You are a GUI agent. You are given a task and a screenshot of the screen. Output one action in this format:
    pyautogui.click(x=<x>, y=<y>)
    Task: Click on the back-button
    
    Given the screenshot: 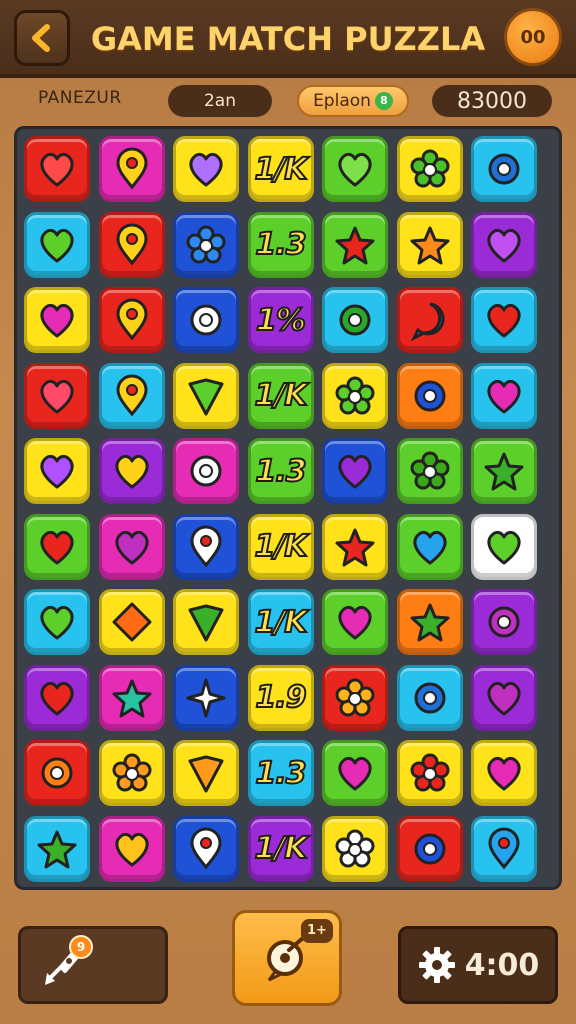 What is the action you would take?
    pyautogui.click(x=42, y=38)
    